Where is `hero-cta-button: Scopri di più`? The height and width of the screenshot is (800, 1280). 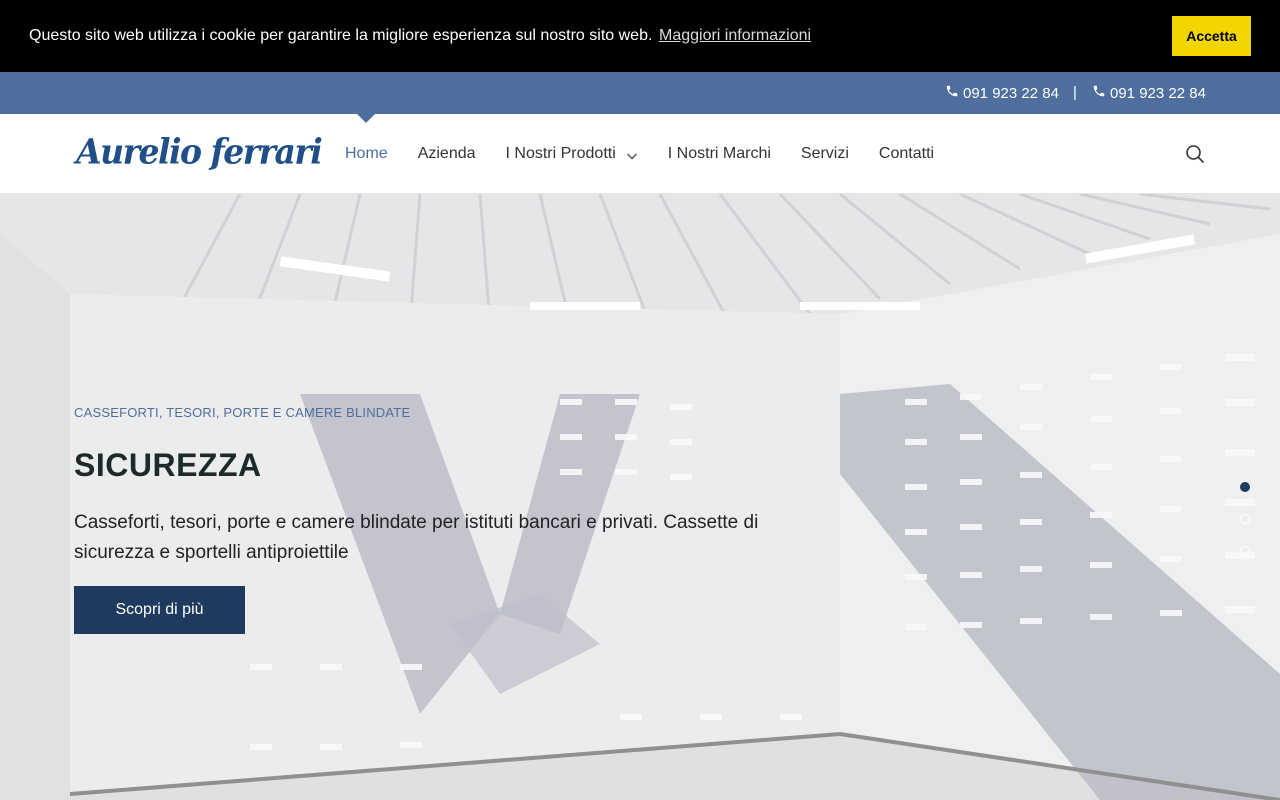 hero-cta-button: Scopri di più is located at coordinates (159, 610).